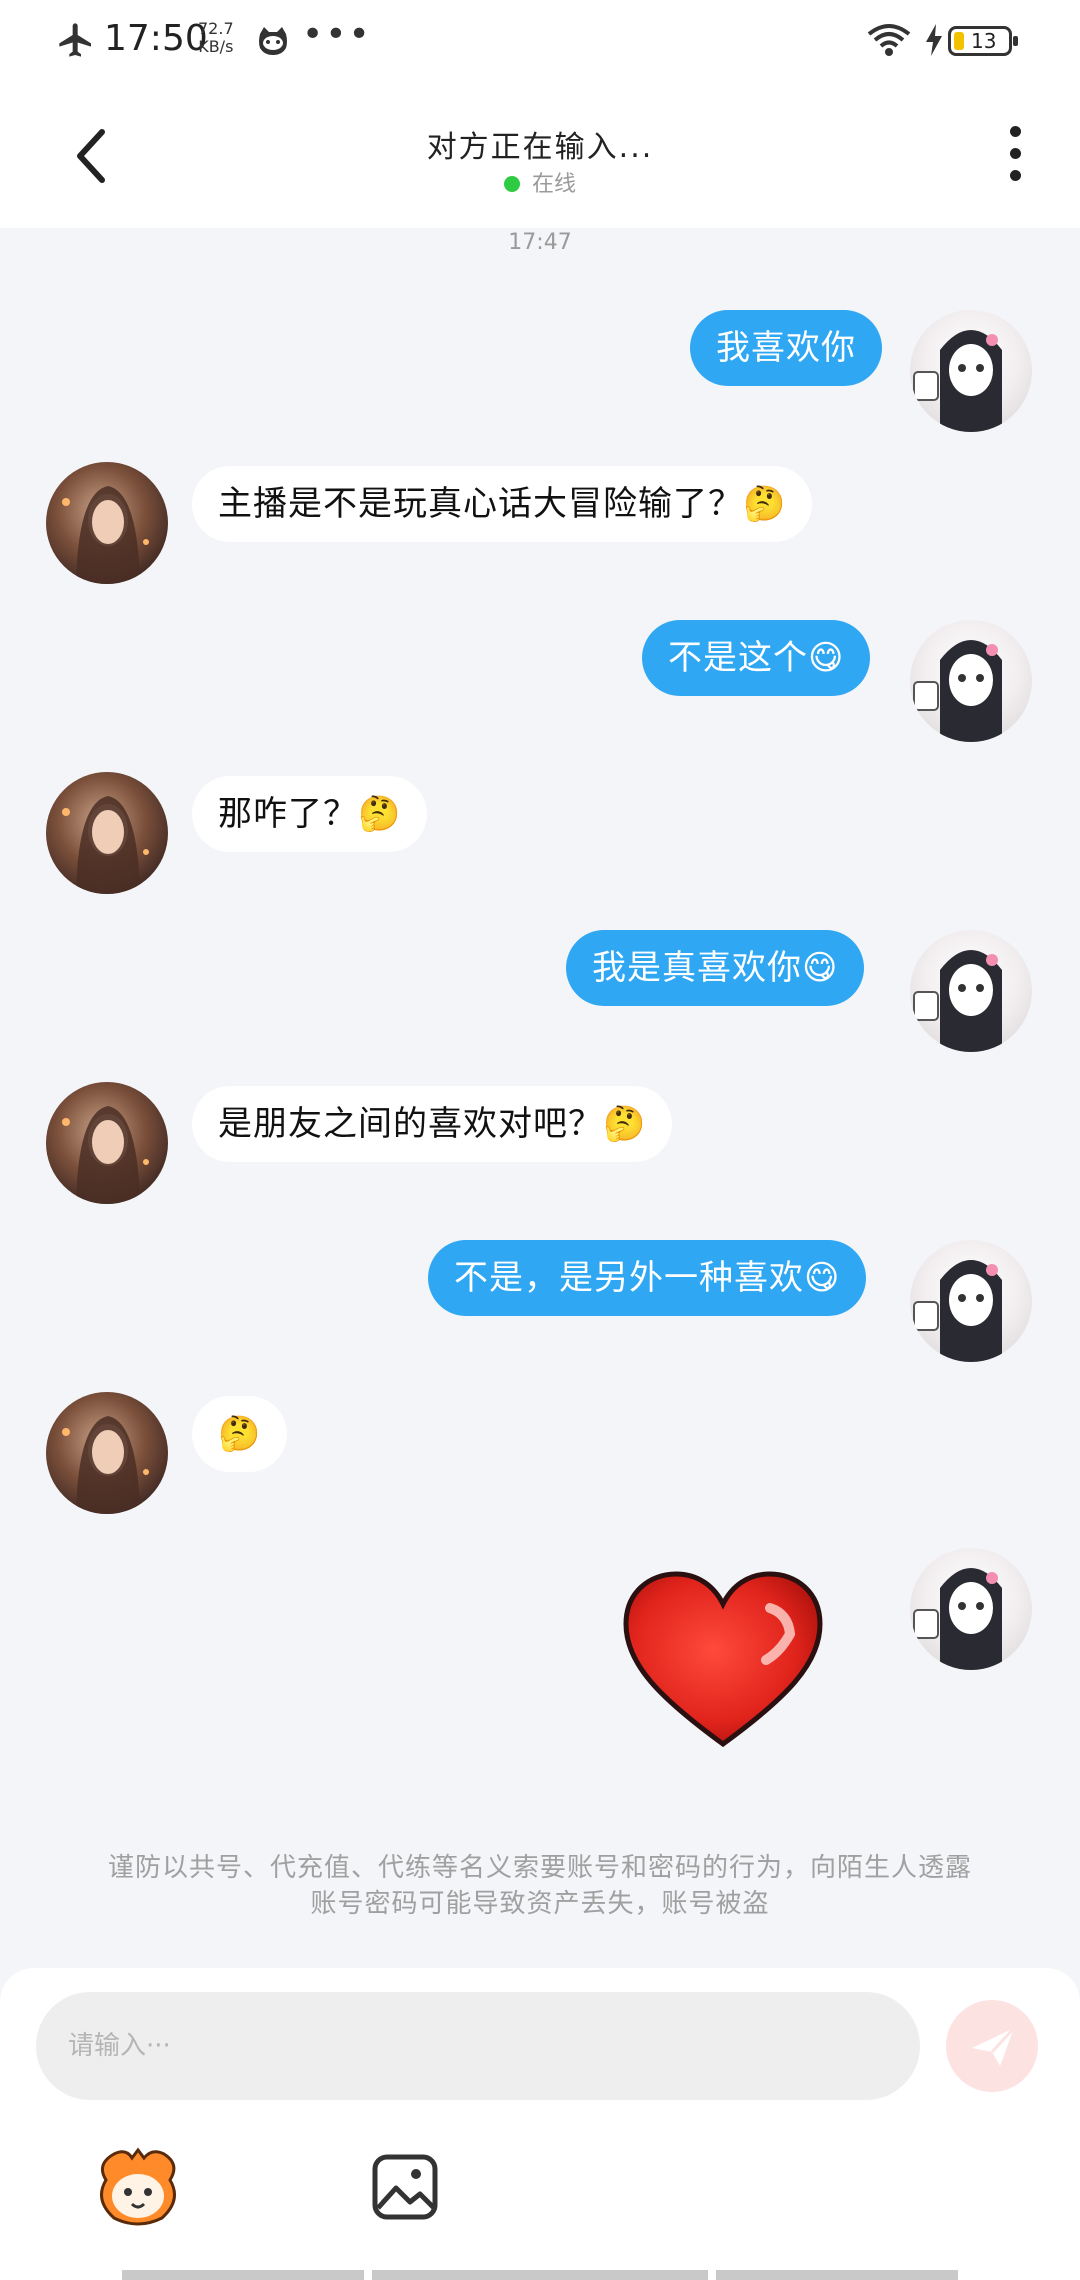  I want to click on image-icon, so click(405, 2187).